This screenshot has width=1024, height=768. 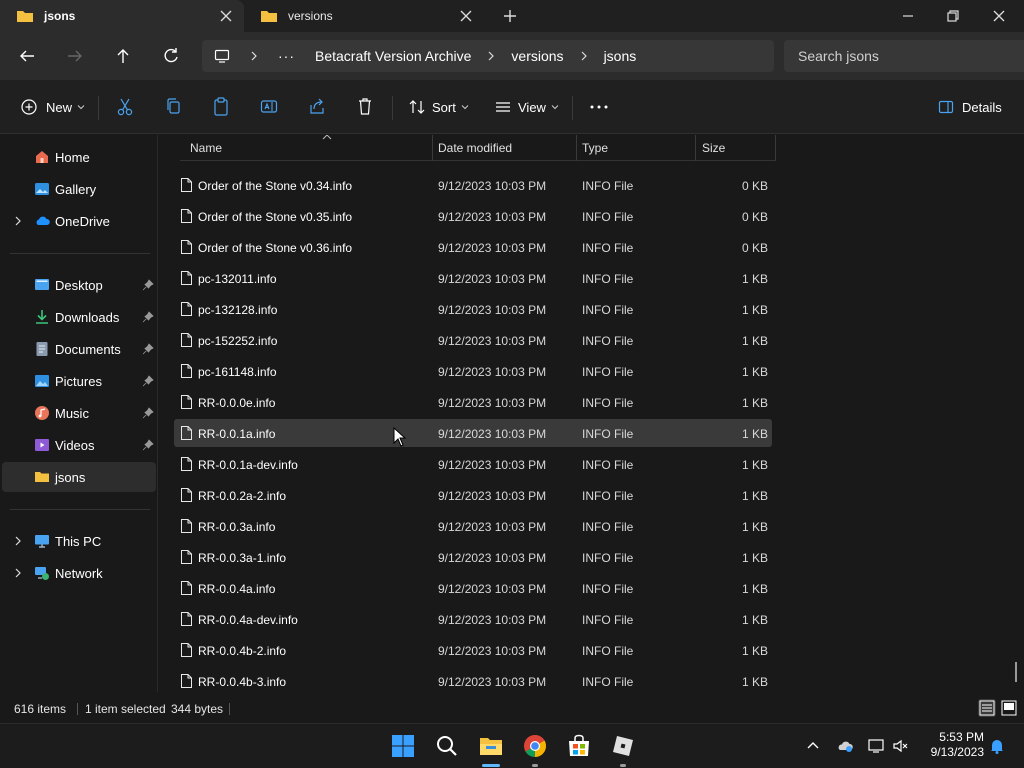 What do you see at coordinates (491, 746) in the screenshot?
I see `file-explorer-icon` at bounding box center [491, 746].